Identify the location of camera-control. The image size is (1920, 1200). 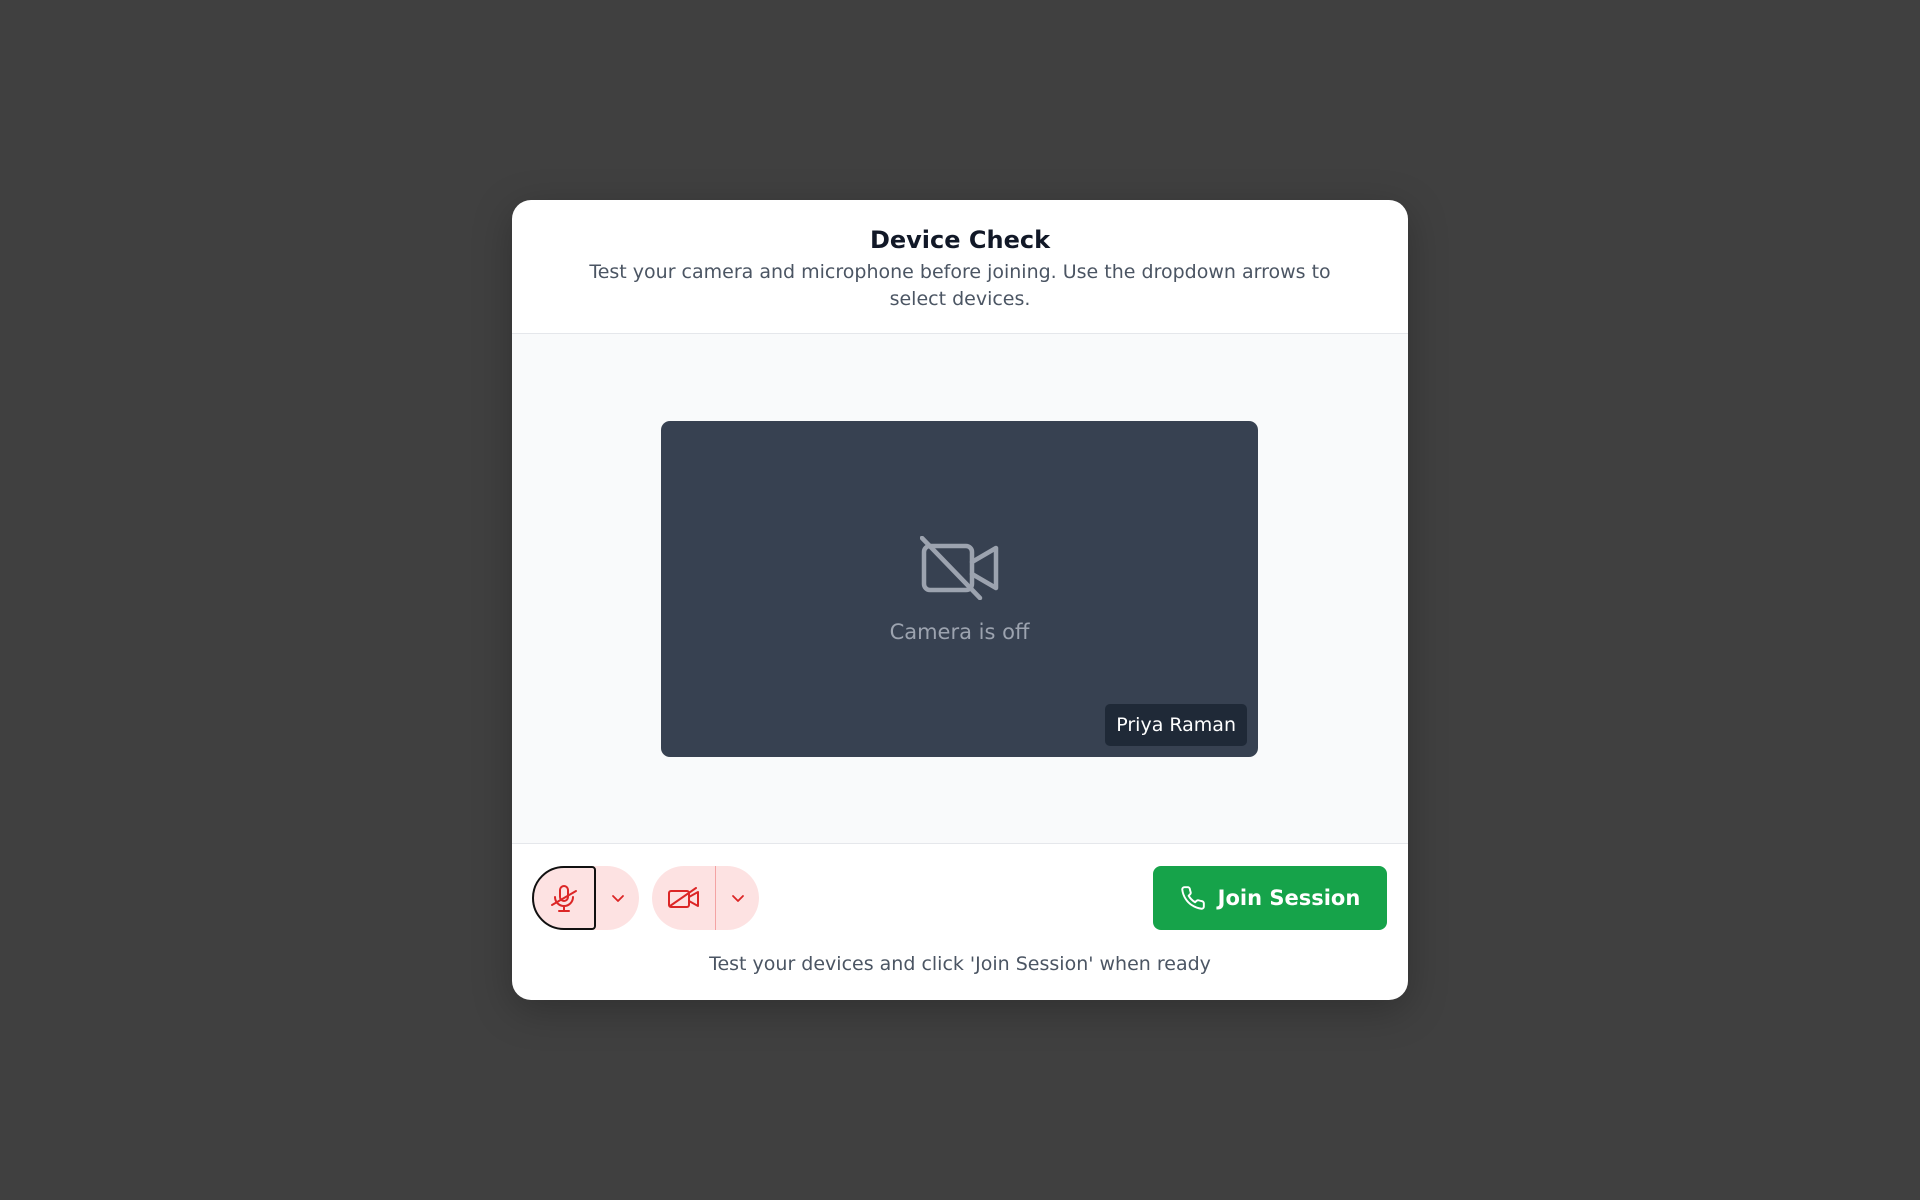
(705, 898).